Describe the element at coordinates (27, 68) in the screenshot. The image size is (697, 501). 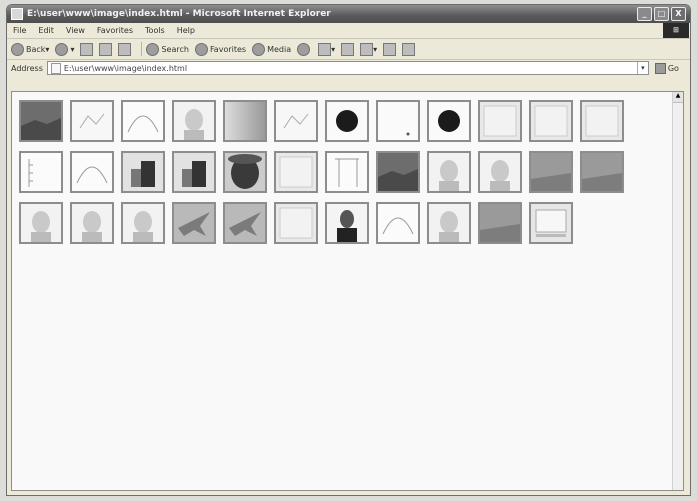
I see `address-label: Address` at that location.